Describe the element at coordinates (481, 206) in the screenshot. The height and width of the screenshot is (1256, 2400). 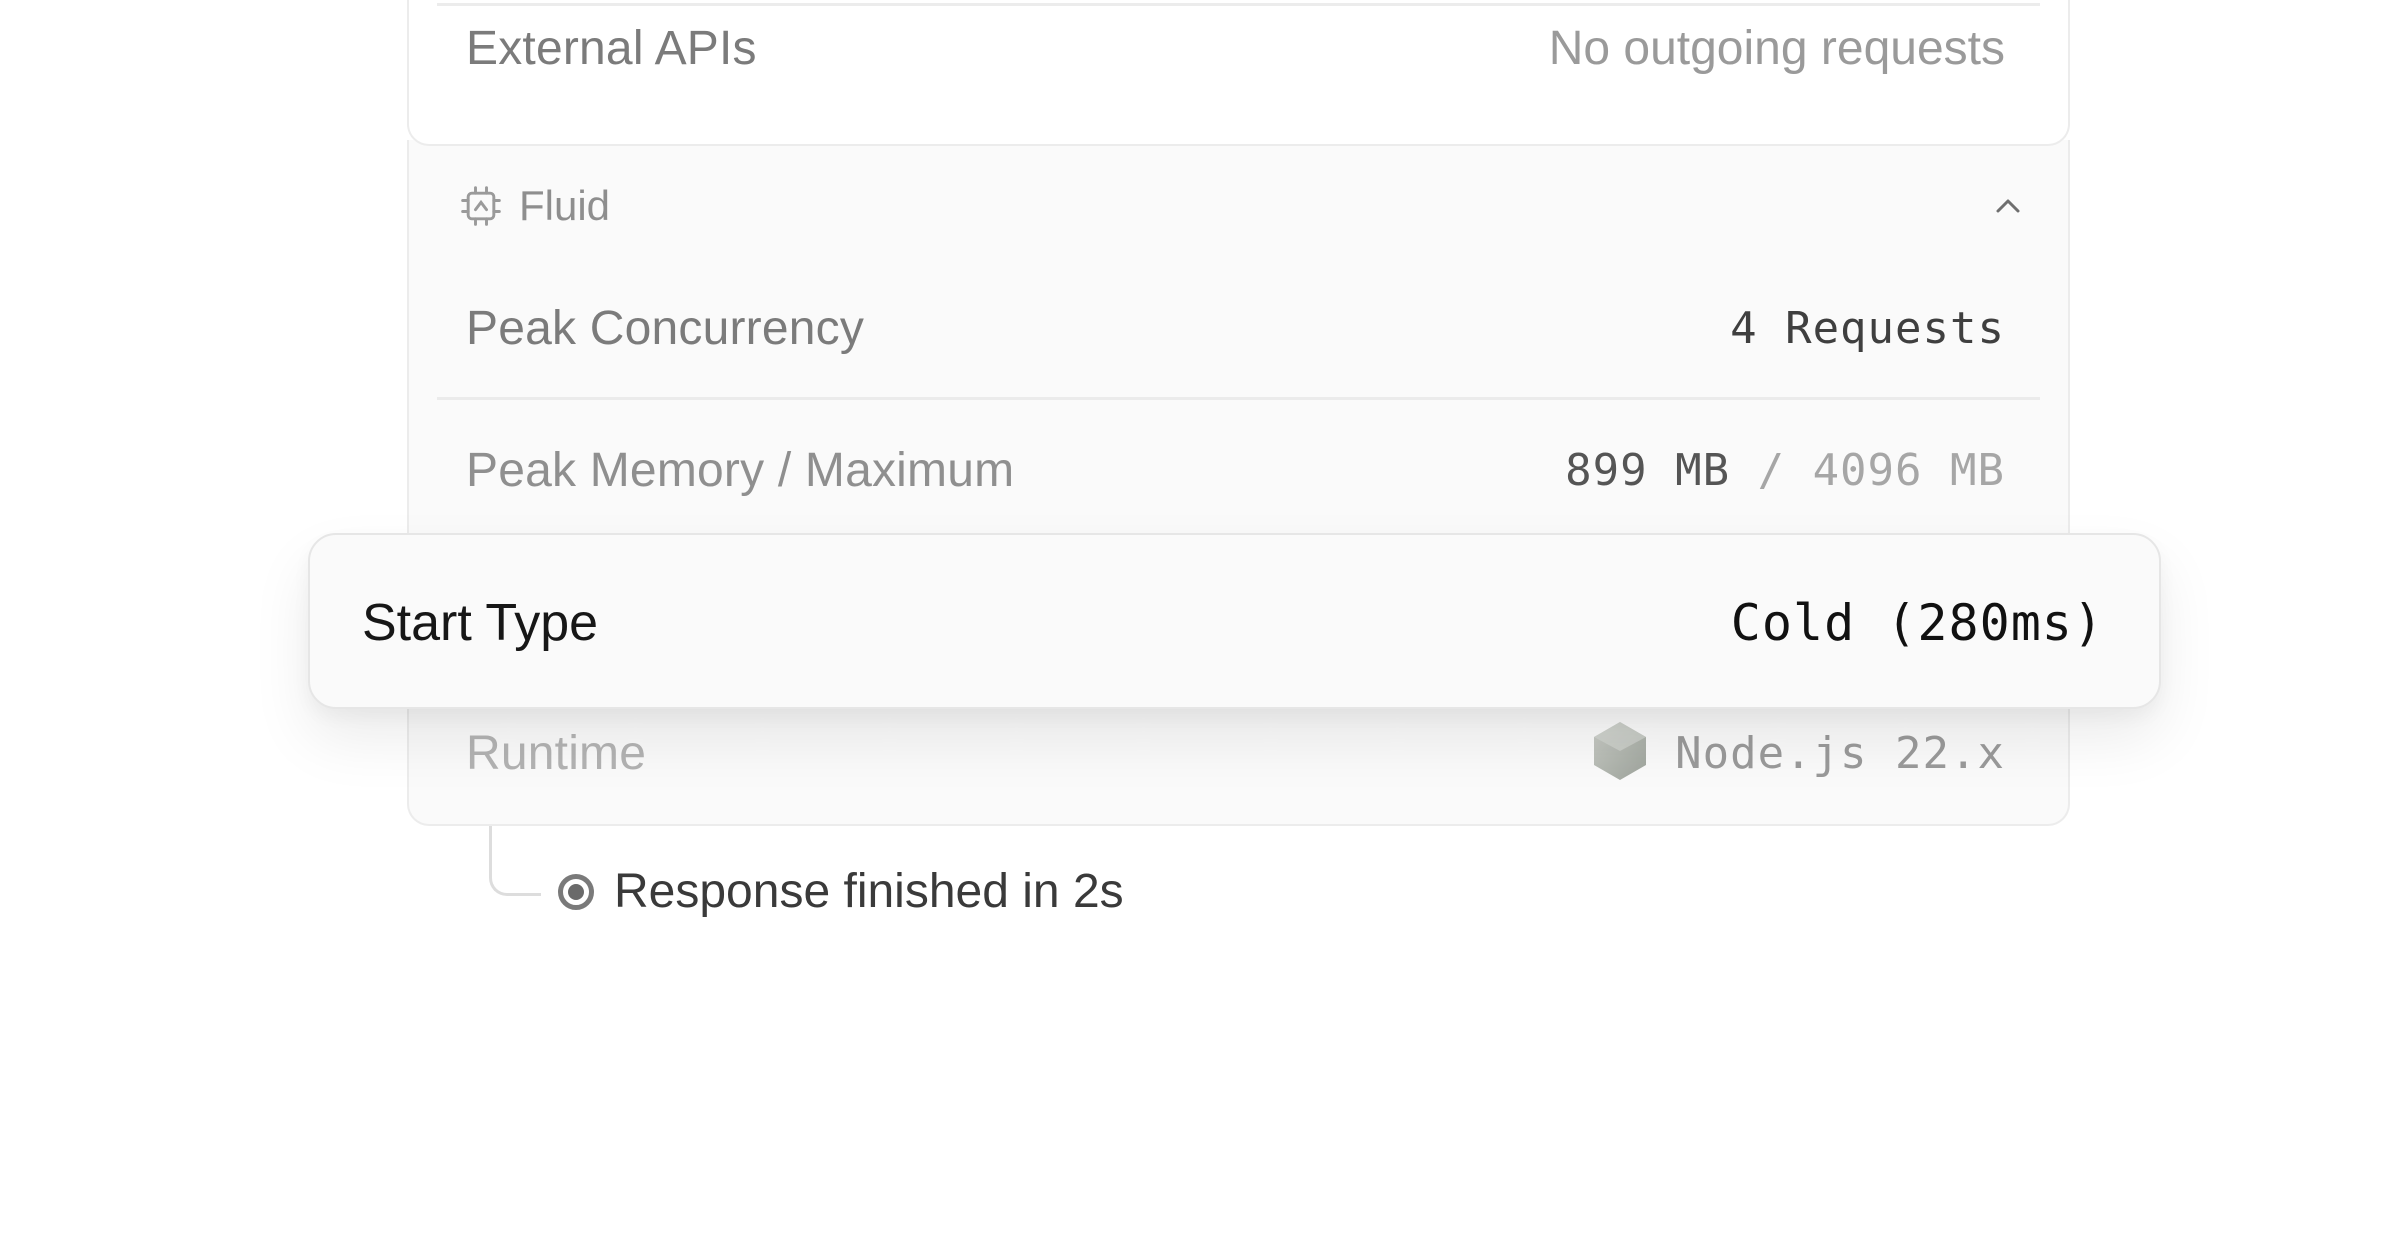
I see `cpu-chip-icon` at that location.